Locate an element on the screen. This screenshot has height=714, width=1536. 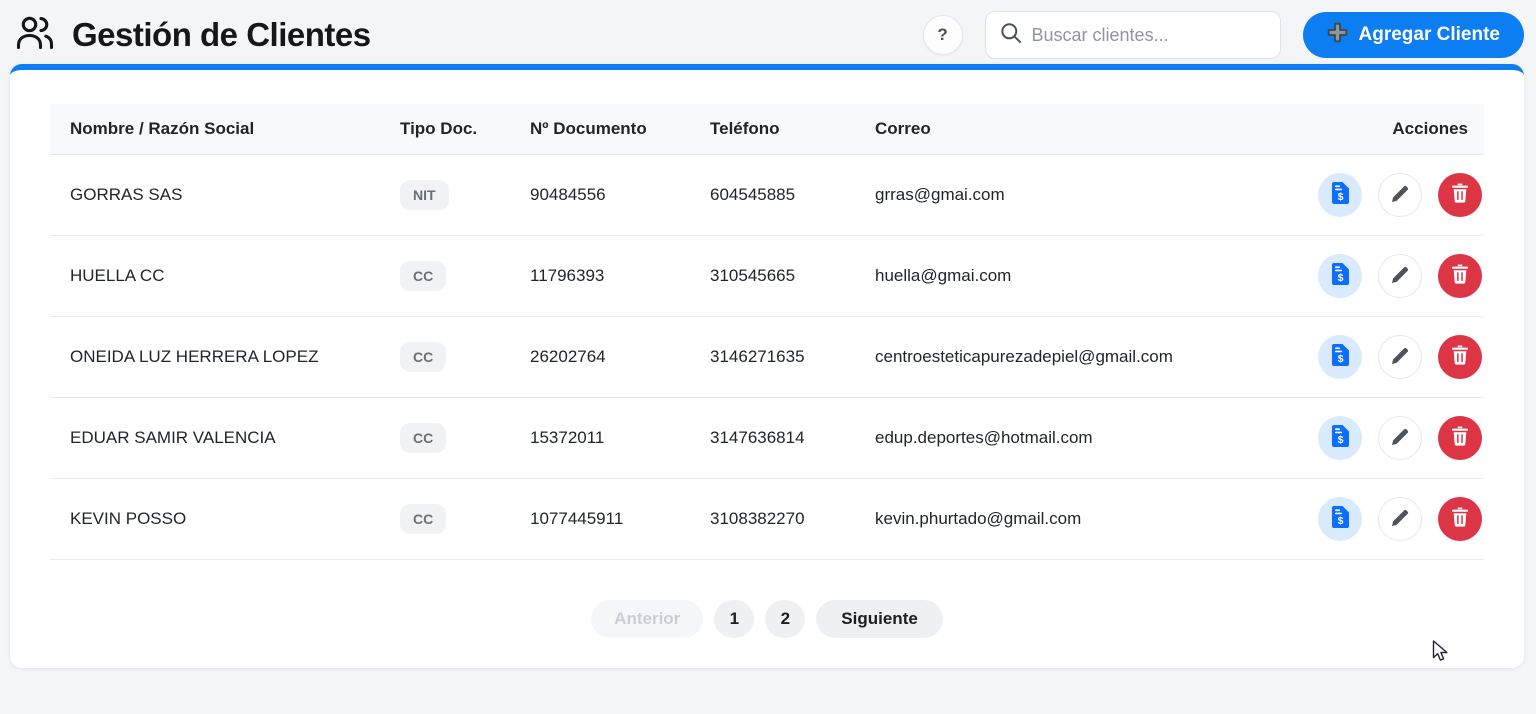
col-name: Nombre / Razón Social is located at coordinates (215, 129).